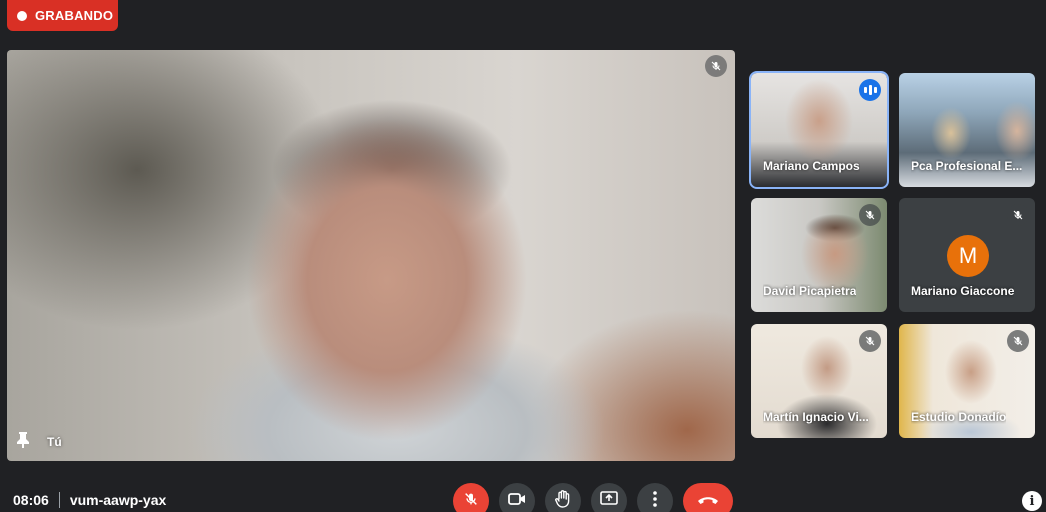 The width and height of the screenshot is (1046, 512). I want to click on participant-tile: Estudio Donadío, so click(967, 381).